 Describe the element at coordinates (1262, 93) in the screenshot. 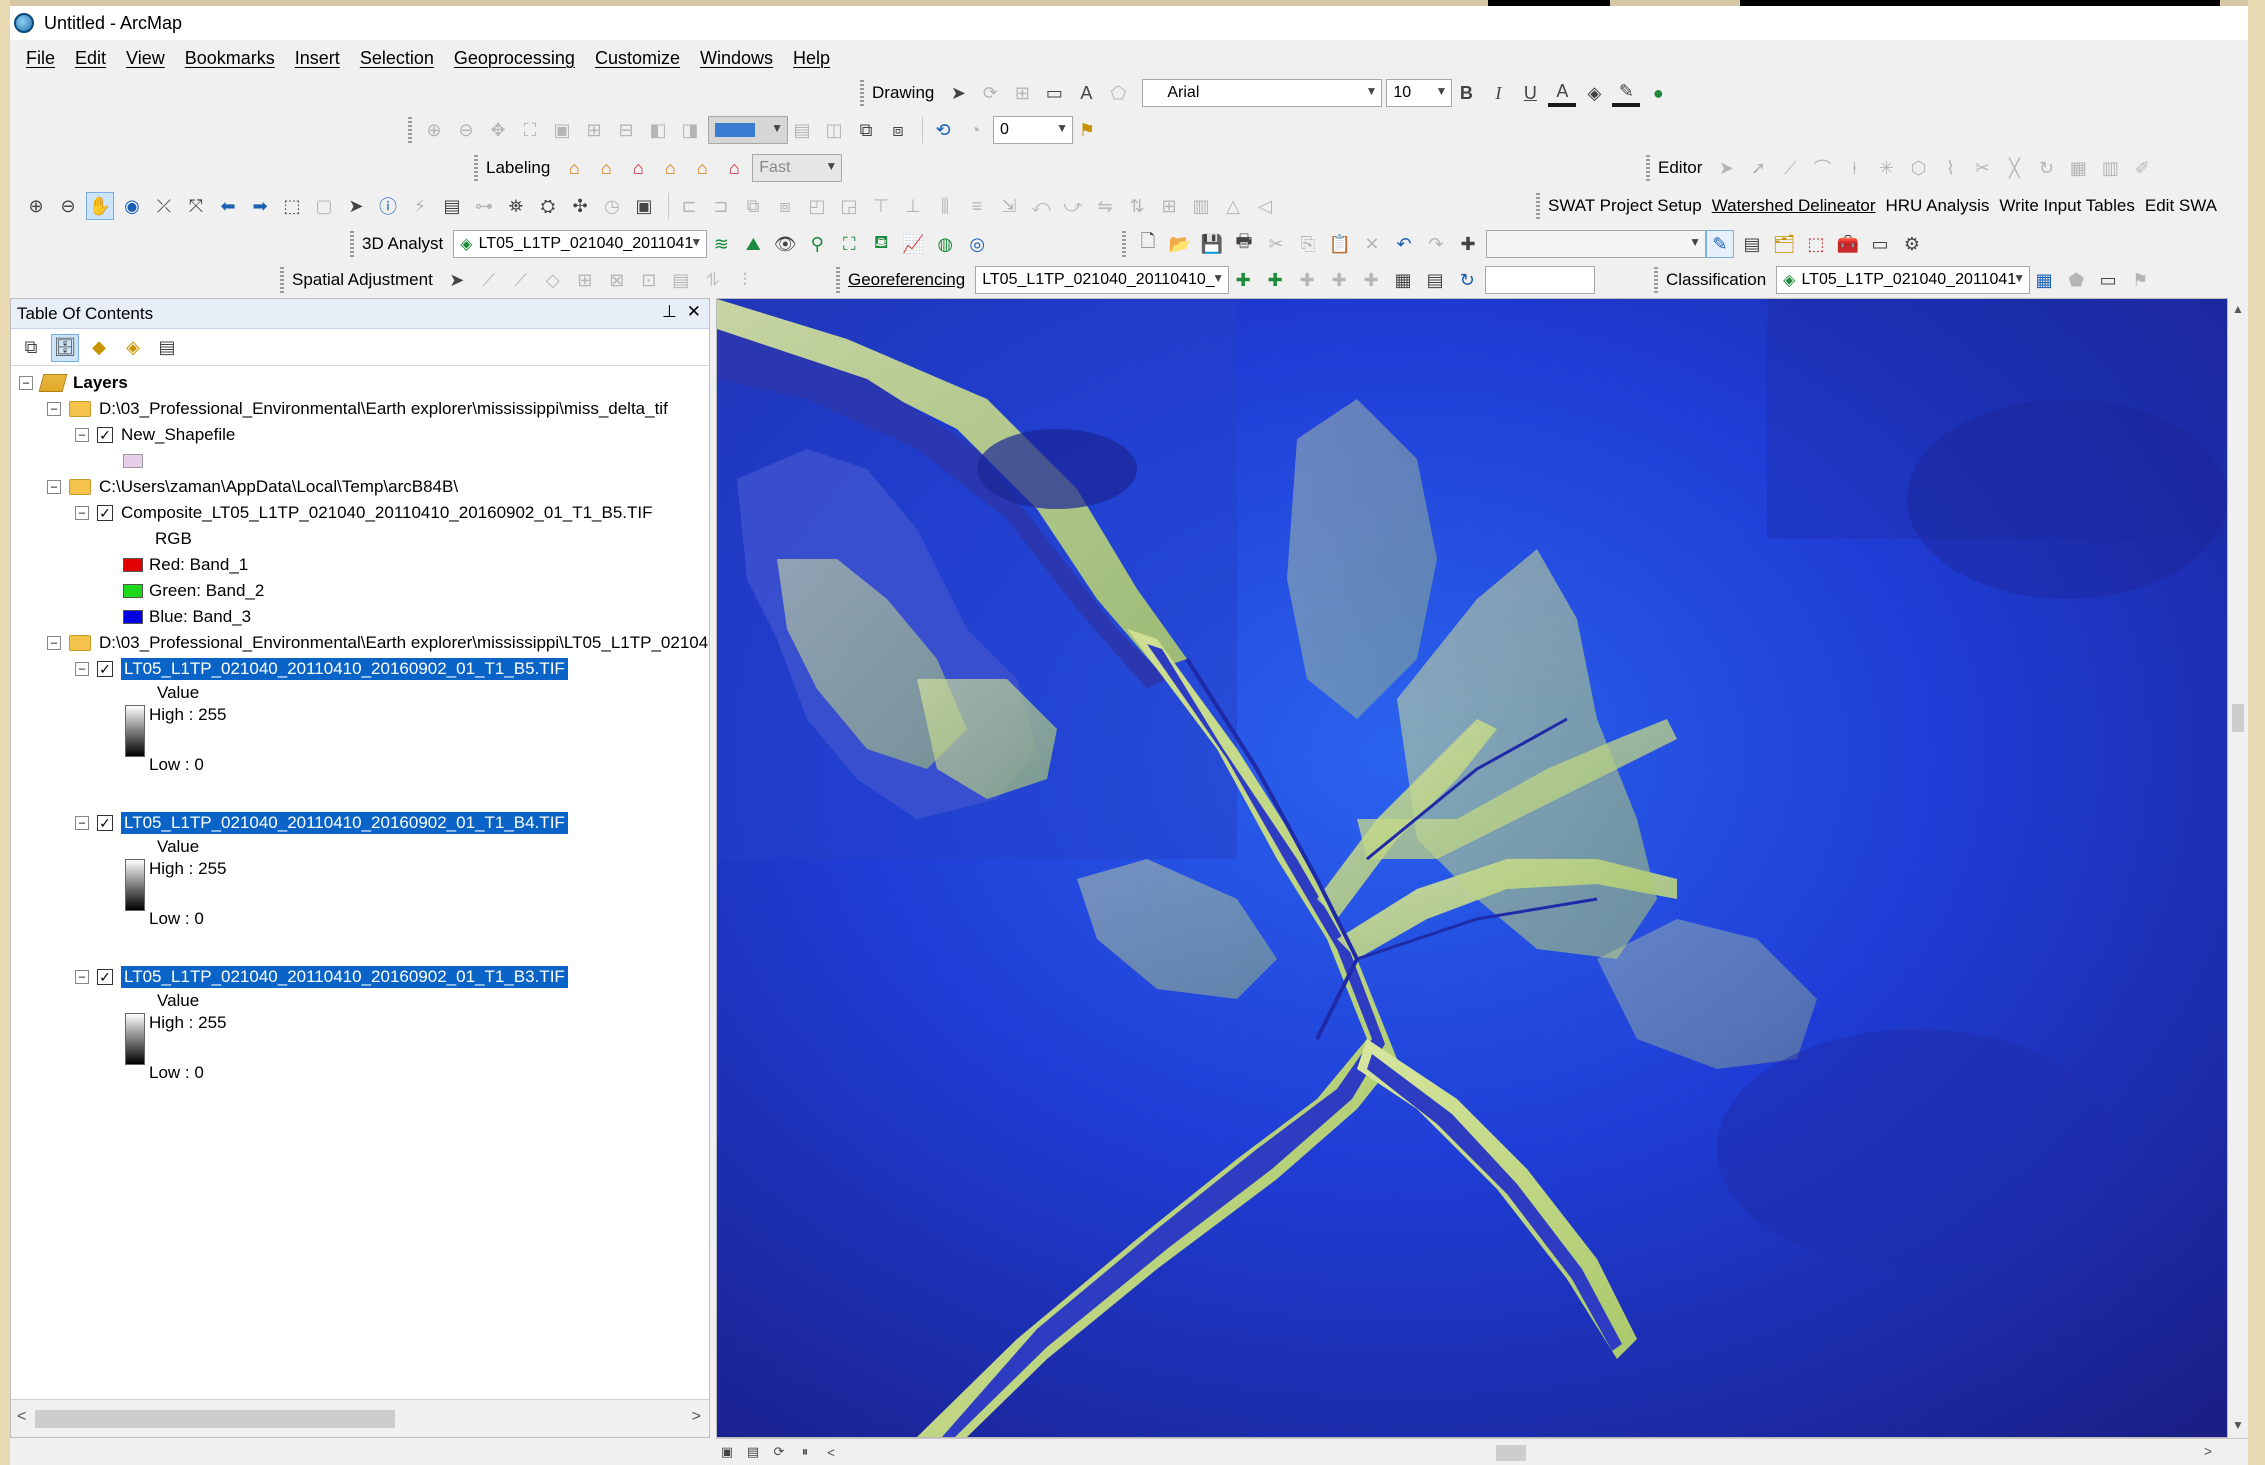

I see `font-name-select: Arial ▼` at that location.